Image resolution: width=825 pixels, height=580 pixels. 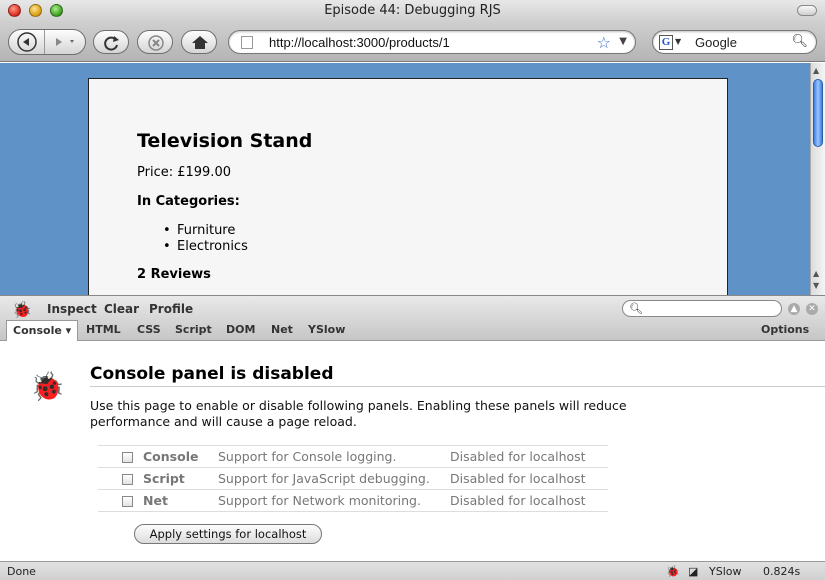 What do you see at coordinates (702, 308) in the screenshot?
I see `firebug-search-input: 🔍︎` at bounding box center [702, 308].